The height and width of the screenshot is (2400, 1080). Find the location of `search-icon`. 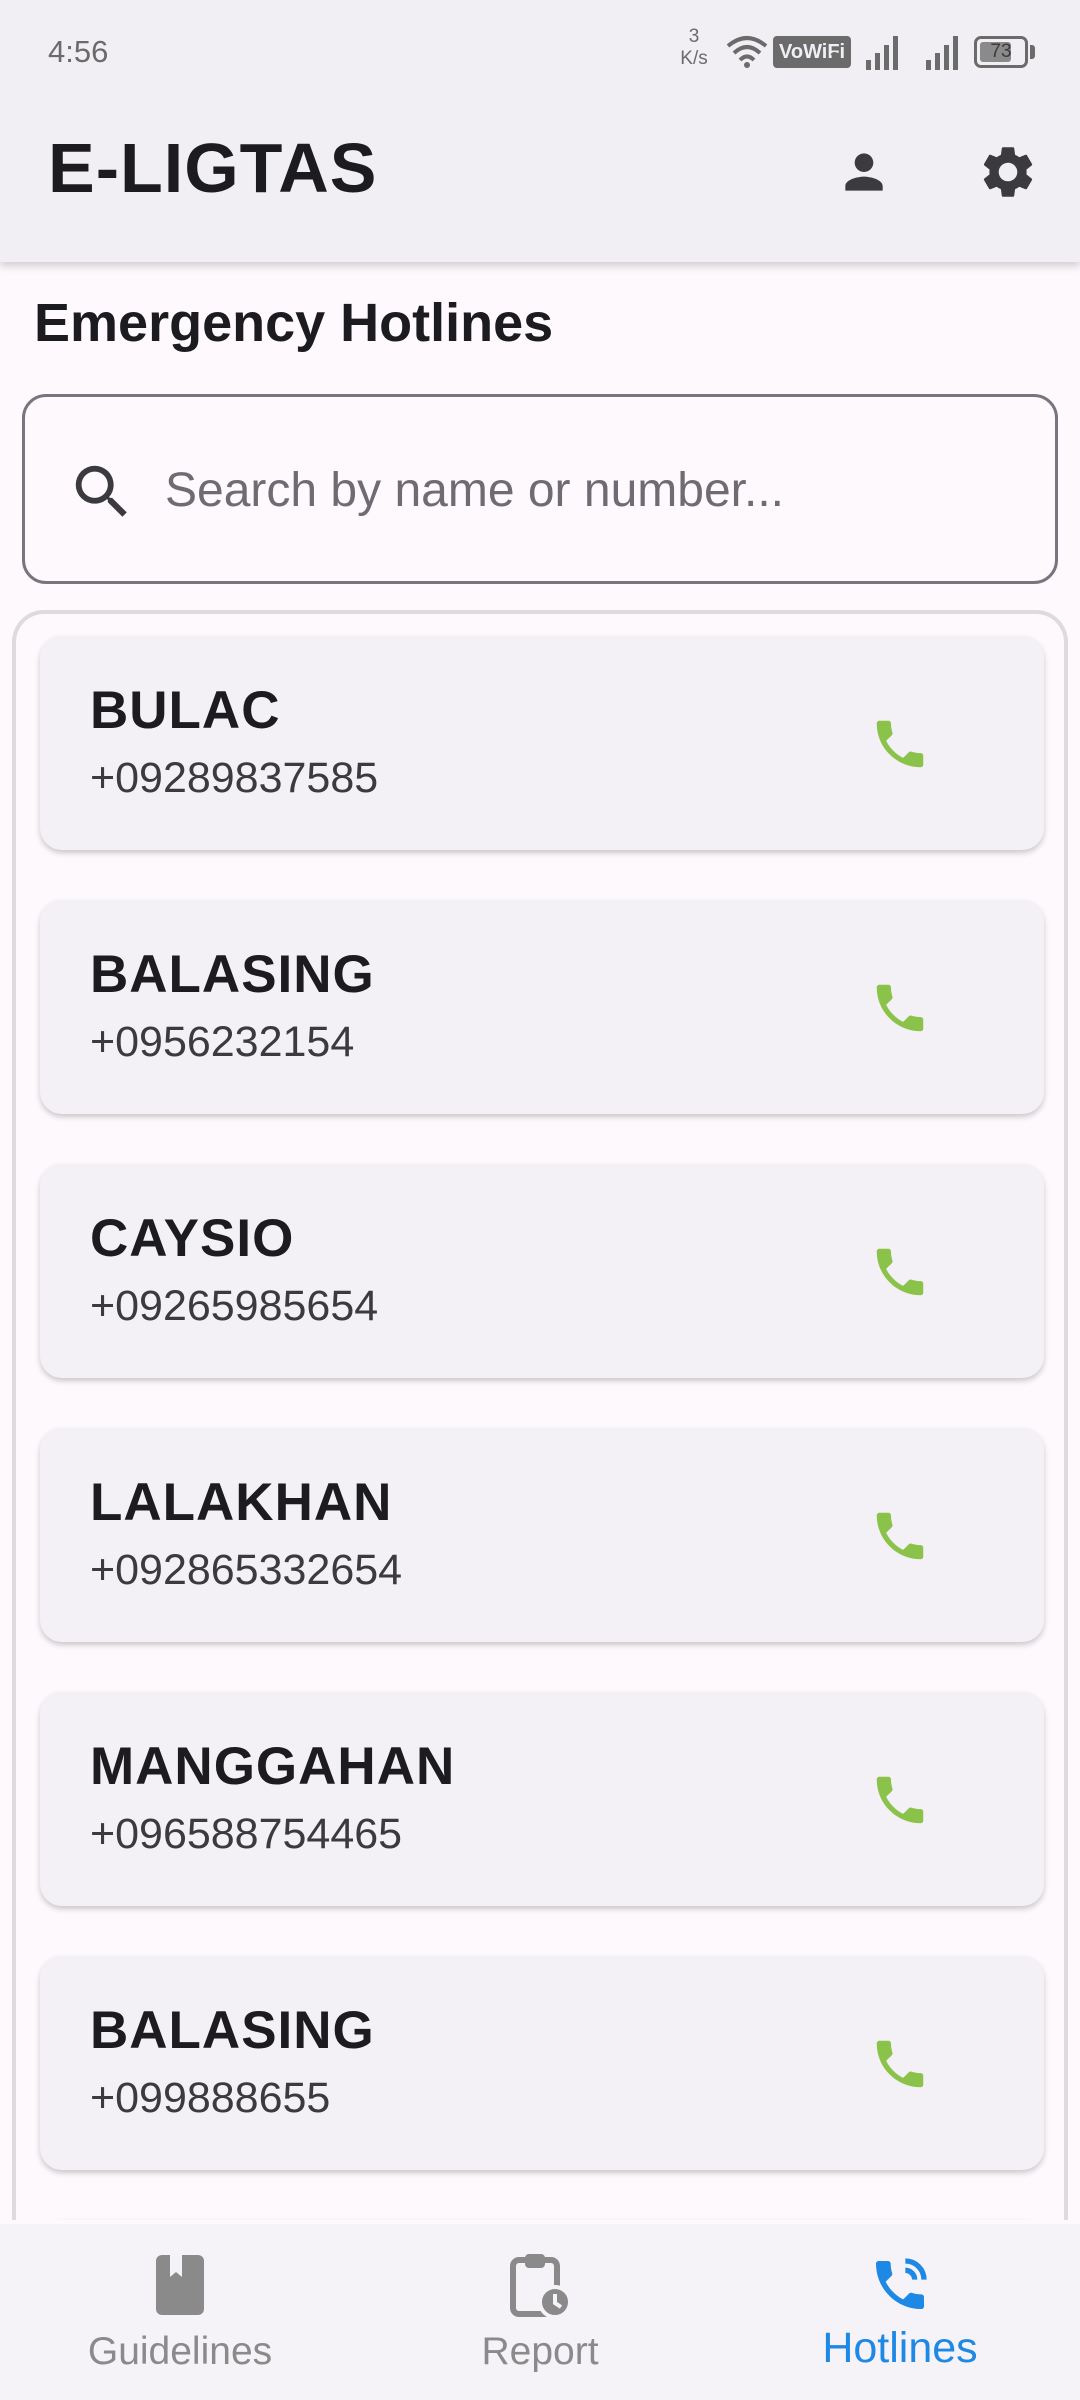

search-icon is located at coordinates (101, 491).